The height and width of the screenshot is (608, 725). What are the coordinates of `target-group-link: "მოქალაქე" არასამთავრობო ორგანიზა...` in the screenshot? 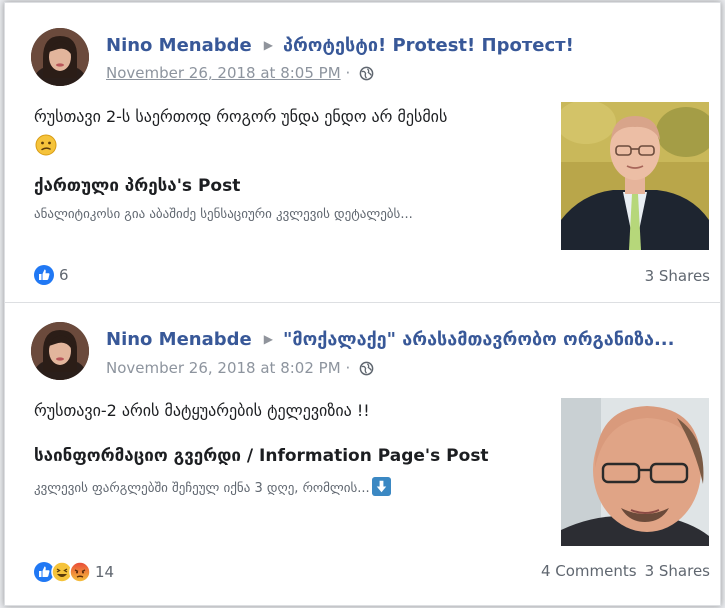 It's located at (478, 339).